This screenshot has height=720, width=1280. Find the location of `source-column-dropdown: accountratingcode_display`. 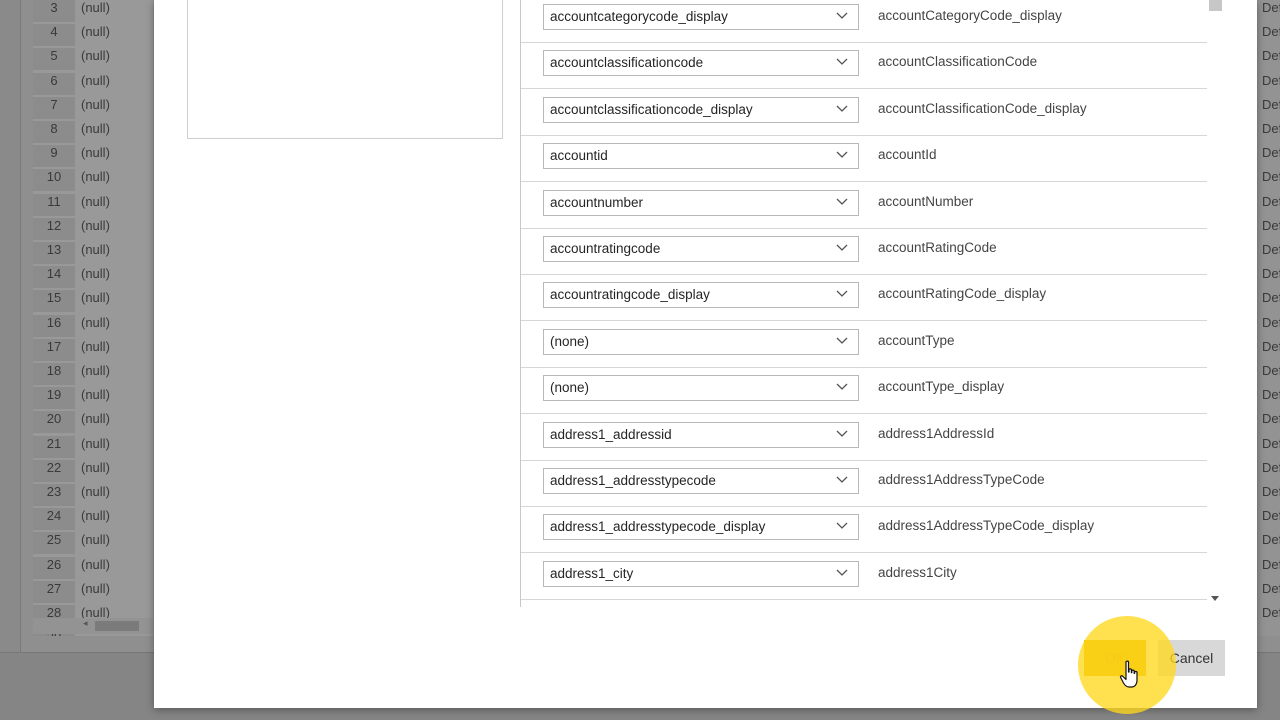

source-column-dropdown: accountratingcode_display is located at coordinates (701, 295).